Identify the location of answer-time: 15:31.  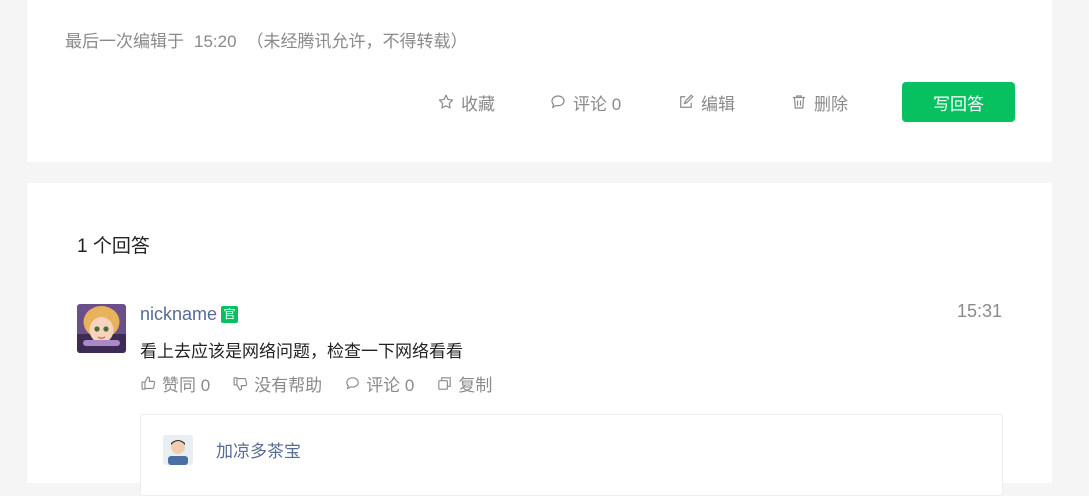
(979, 311).